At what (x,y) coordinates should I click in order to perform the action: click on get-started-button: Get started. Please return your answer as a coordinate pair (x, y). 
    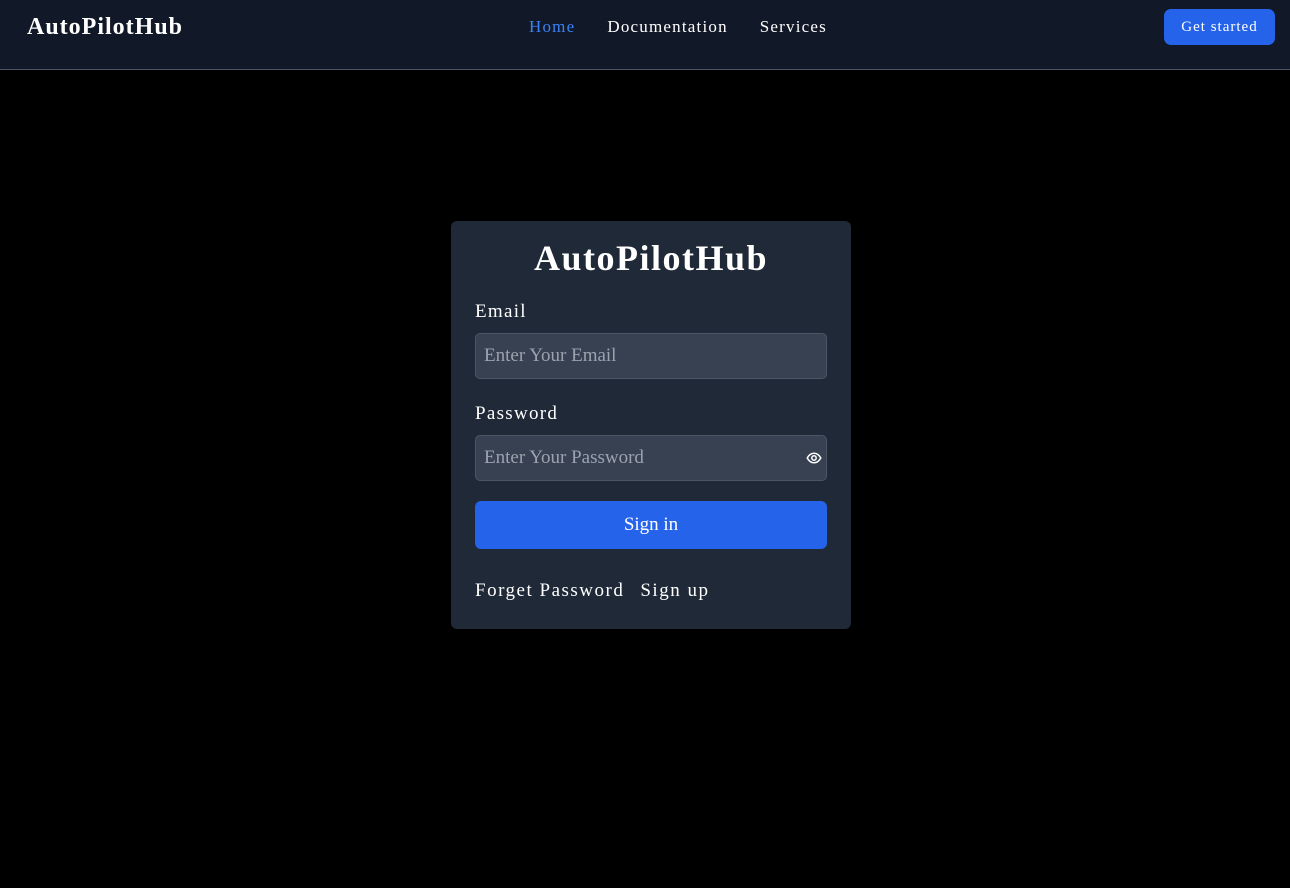
    Looking at the image, I should click on (1219, 27).